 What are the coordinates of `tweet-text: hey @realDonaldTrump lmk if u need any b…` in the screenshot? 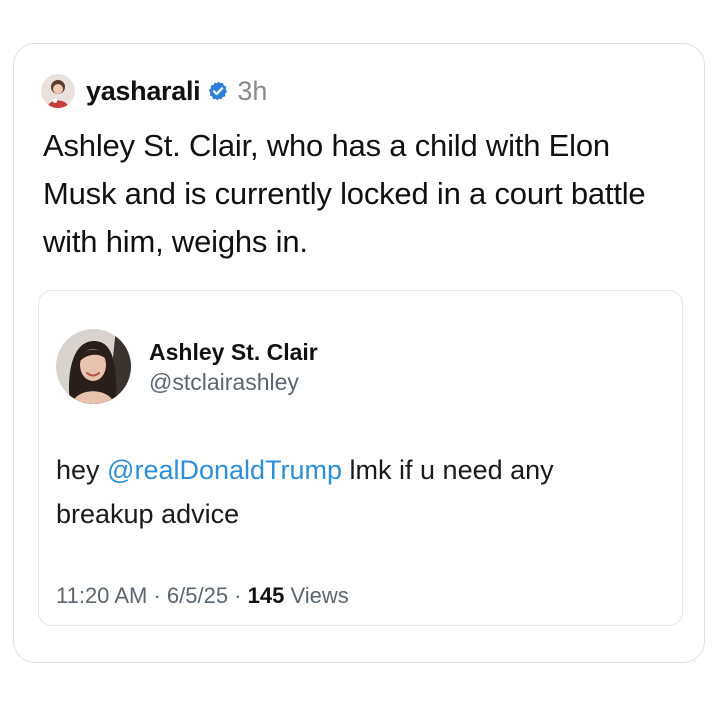 It's located at (356, 492).